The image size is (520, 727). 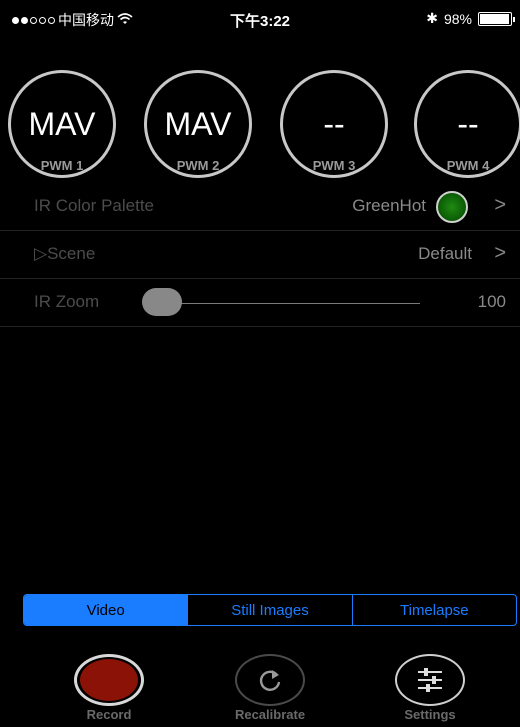 I want to click on record-button: Record, so click(x=109, y=690).